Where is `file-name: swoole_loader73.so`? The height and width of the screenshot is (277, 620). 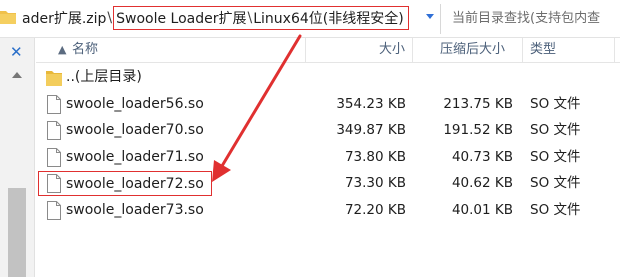
file-name: swoole_loader73.so is located at coordinates (135, 209).